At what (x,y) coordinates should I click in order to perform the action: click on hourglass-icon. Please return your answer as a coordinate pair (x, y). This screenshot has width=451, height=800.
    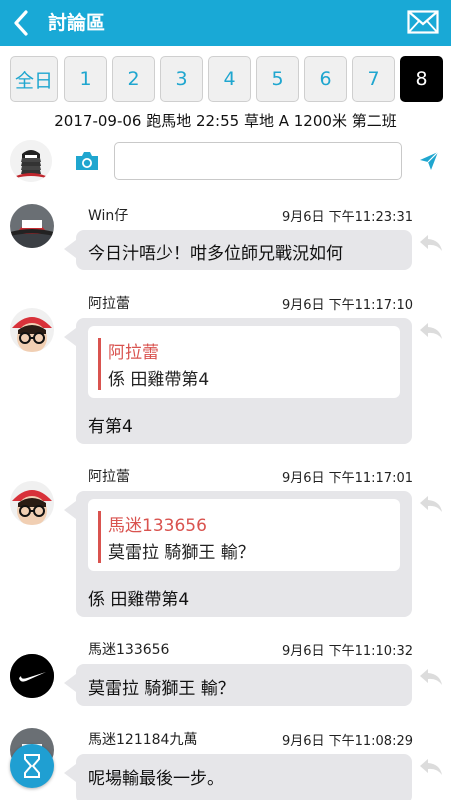
    Looking at the image, I should click on (32, 766).